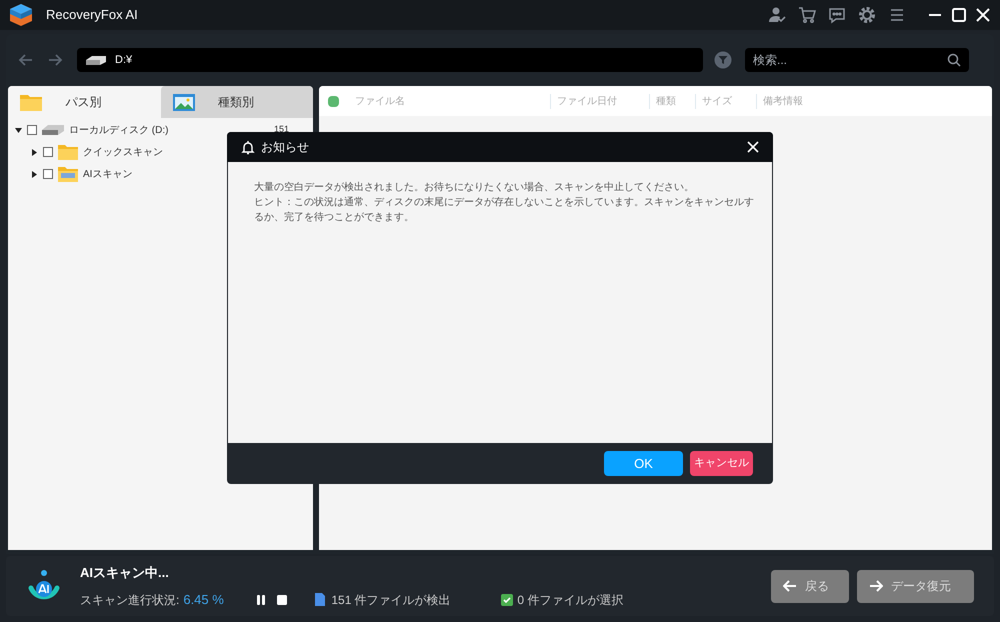 The height and width of the screenshot is (622, 1000). I want to click on image-icon, so click(183, 102).